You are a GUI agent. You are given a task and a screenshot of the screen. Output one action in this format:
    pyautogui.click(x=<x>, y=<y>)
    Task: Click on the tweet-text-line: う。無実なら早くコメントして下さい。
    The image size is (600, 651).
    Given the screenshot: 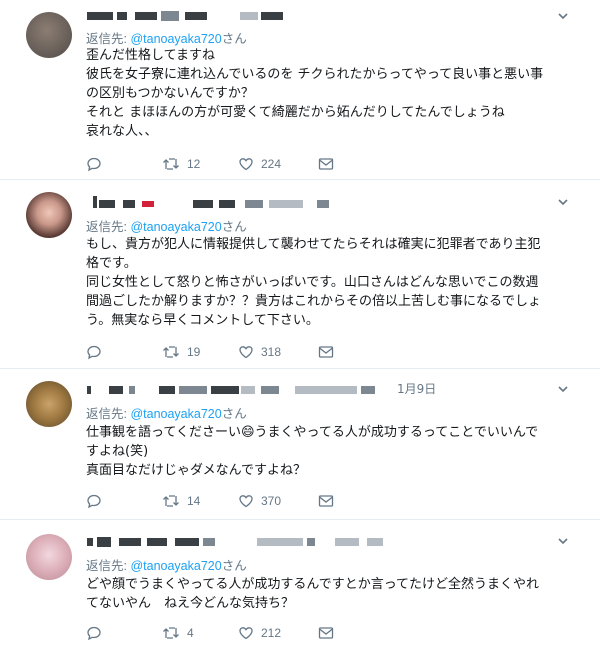 What is the action you would take?
    pyautogui.click(x=202, y=320)
    